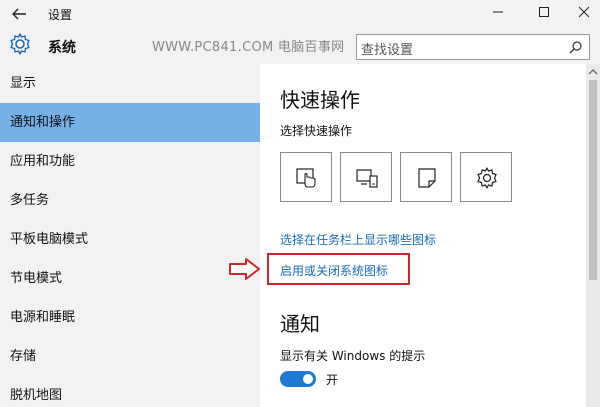 The height and width of the screenshot is (407, 600). I want to click on close-icon, so click(584, 12).